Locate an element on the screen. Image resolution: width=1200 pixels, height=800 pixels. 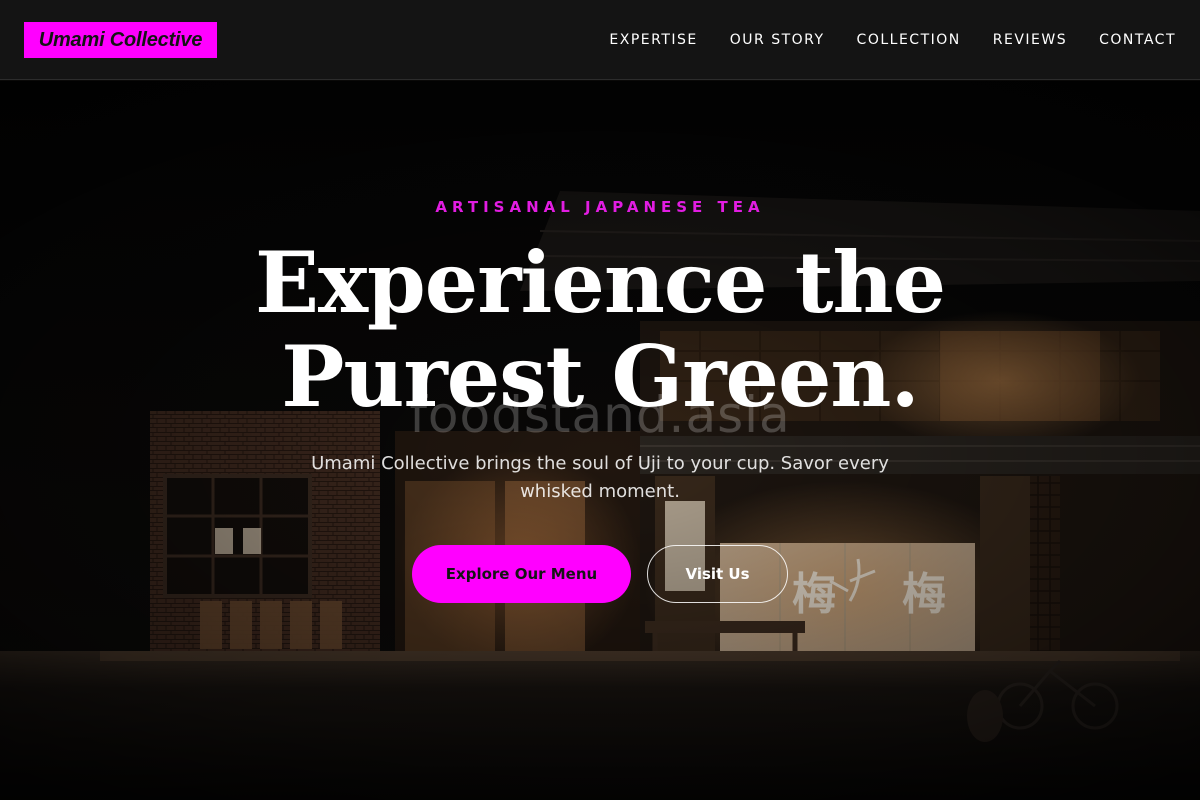
nav-link-our-story: OUR STORY is located at coordinates (777, 40).